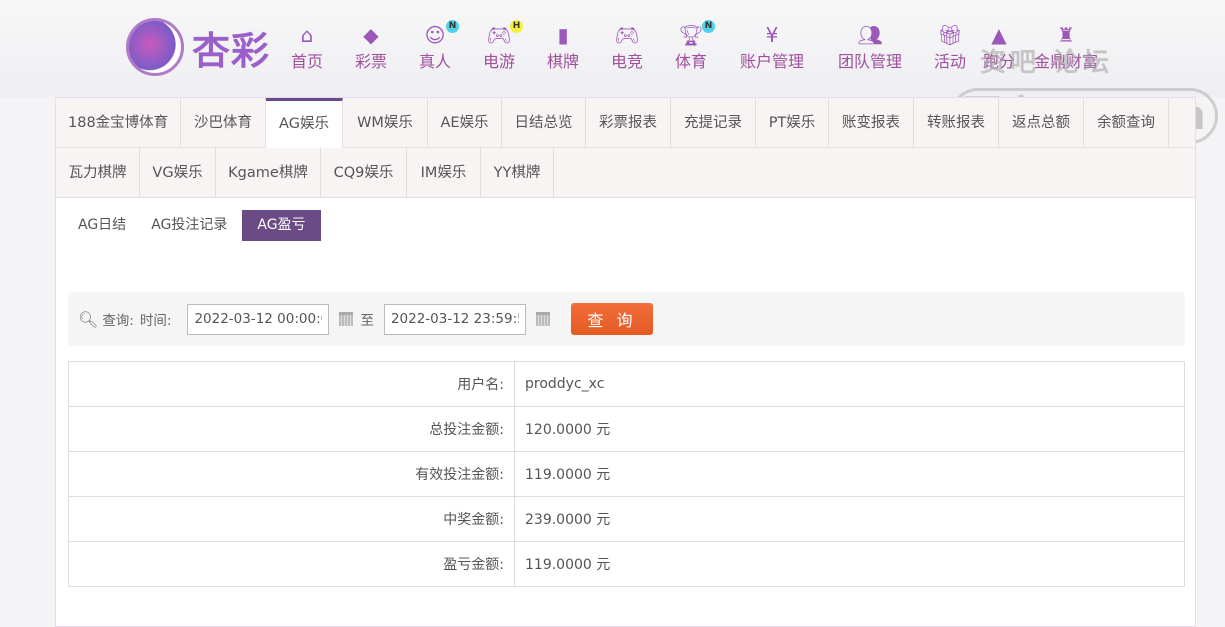 This screenshot has height=627, width=1225. I want to click on table-row: 盈亏金额: 119.0000 元, so click(626, 564).